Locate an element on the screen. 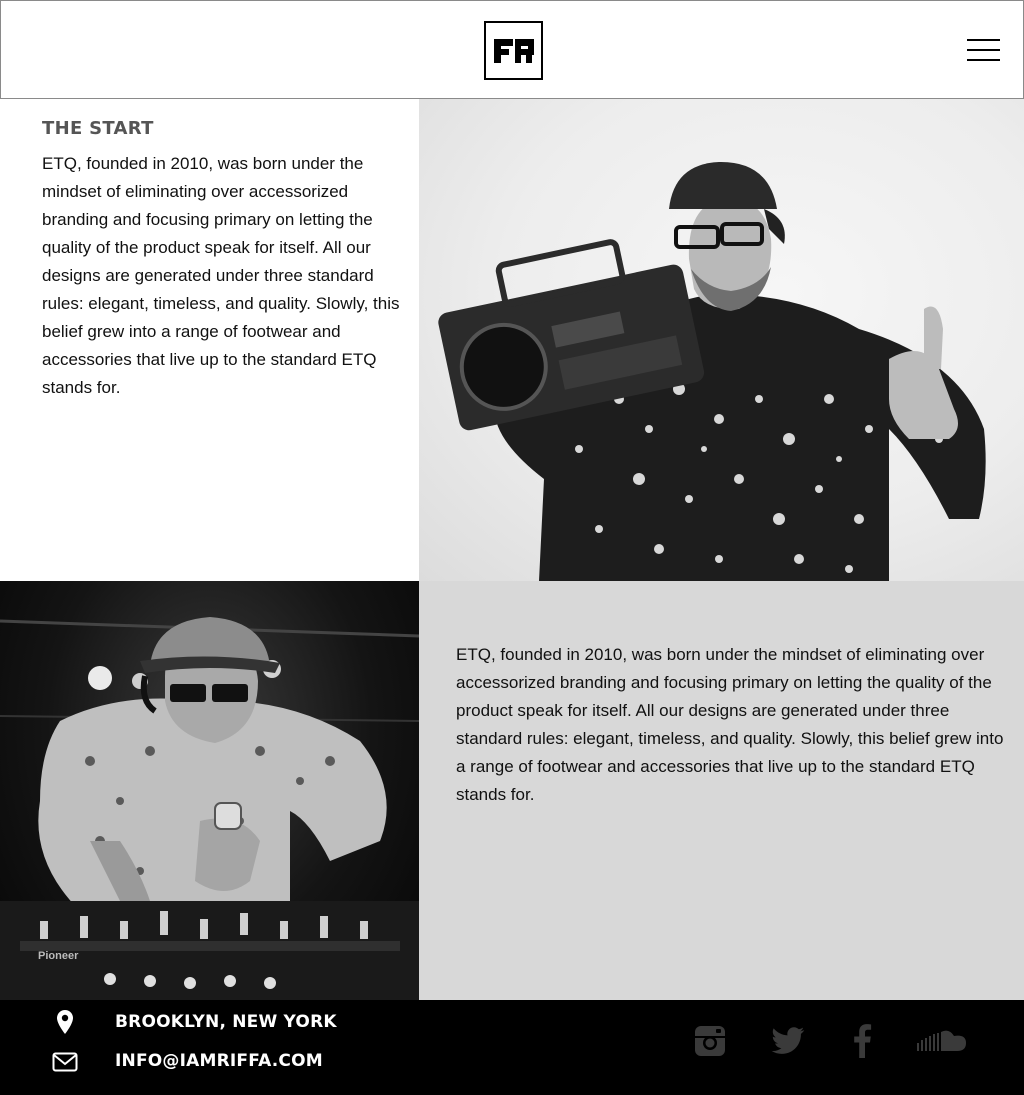  twitter-icon is located at coordinates (788, 1041).